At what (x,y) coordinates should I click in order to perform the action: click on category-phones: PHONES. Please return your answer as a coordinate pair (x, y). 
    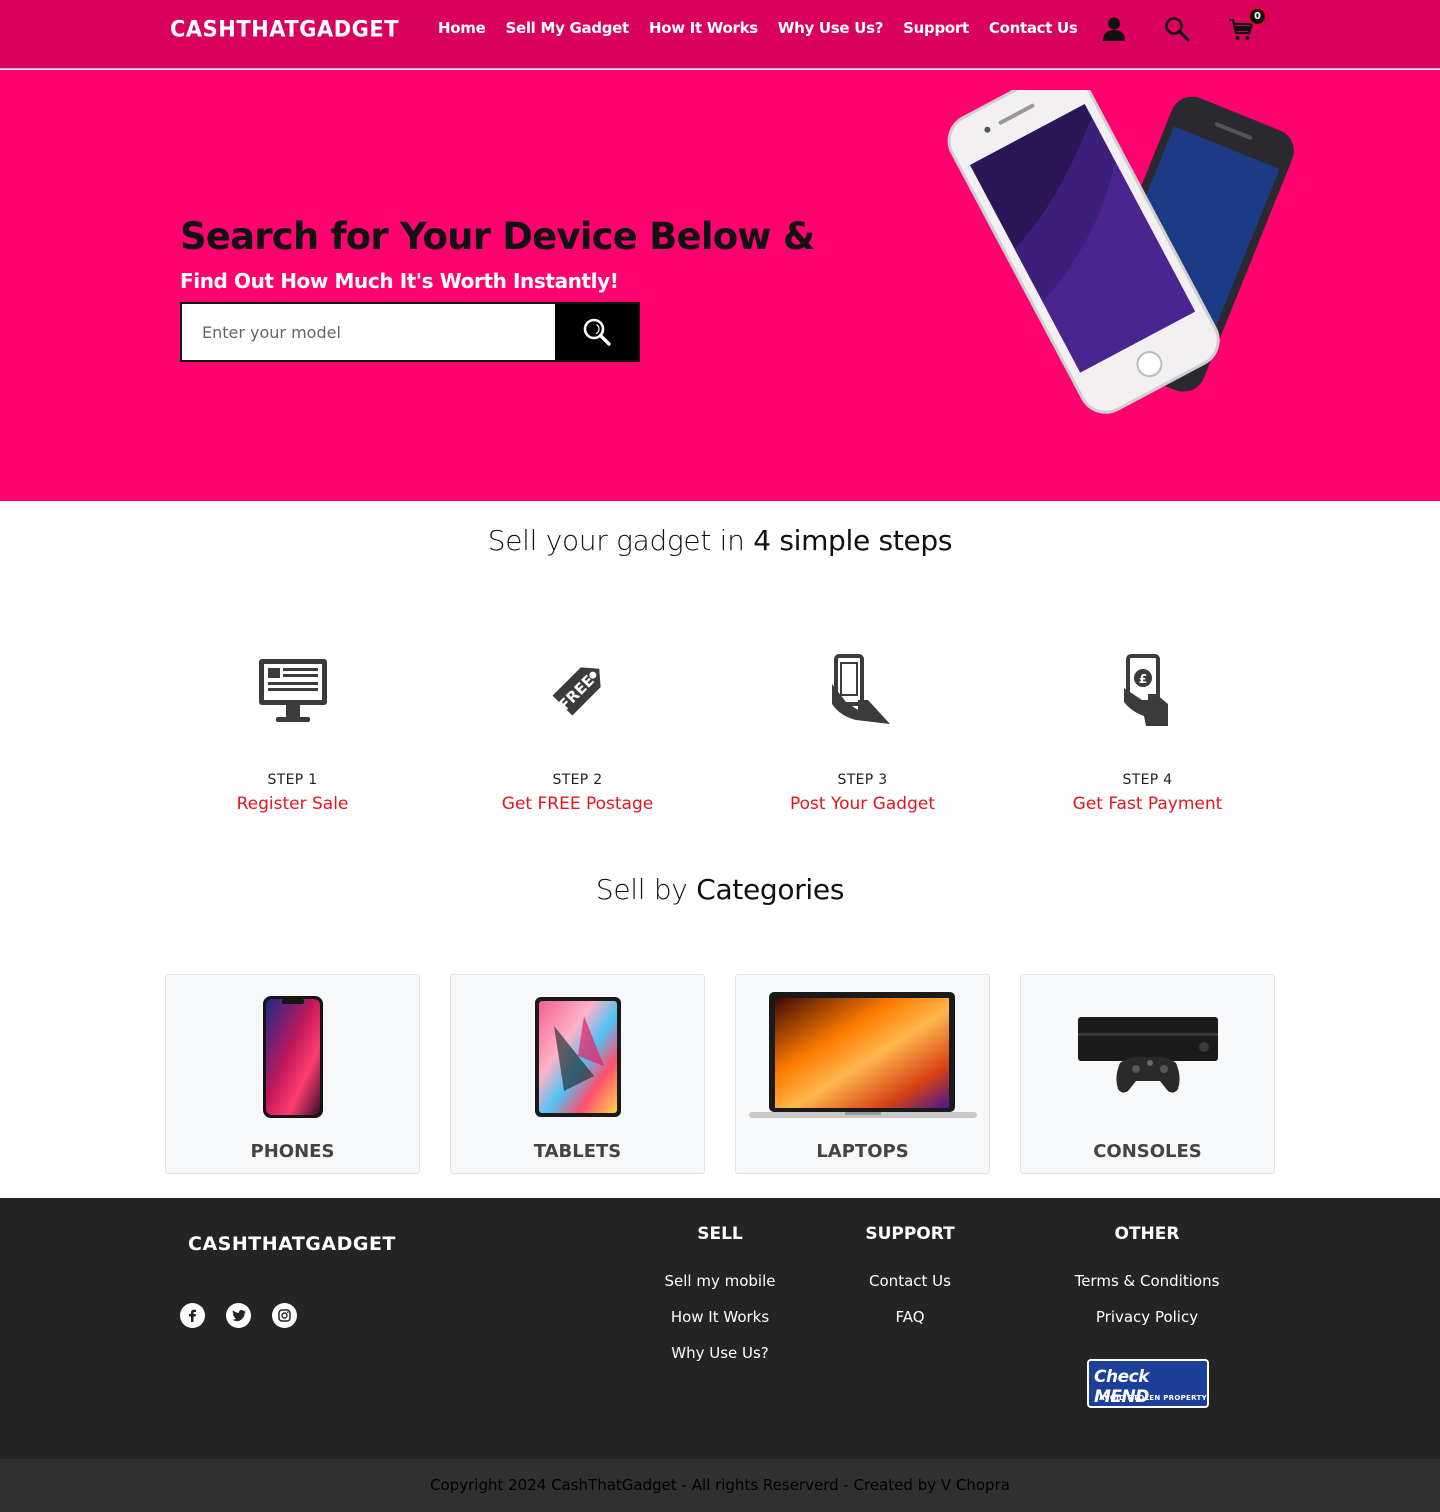
    Looking at the image, I should click on (292, 1074).